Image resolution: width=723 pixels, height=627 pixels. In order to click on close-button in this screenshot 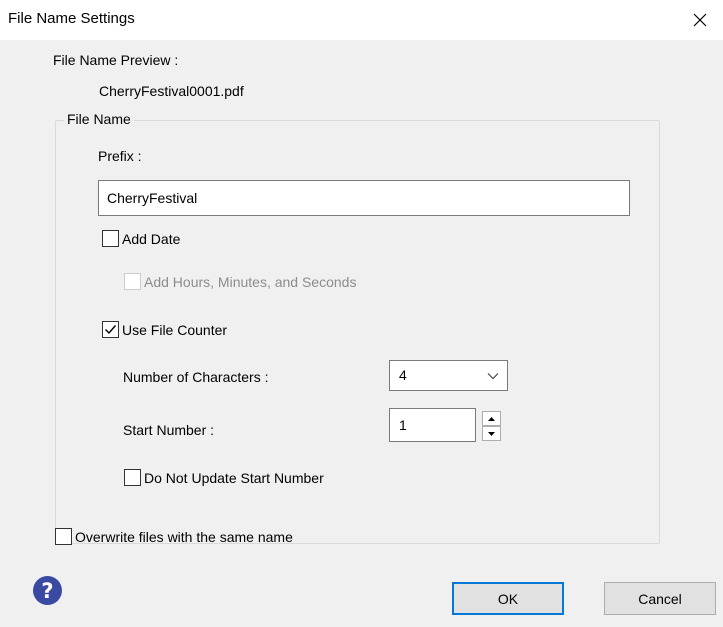, I will do `click(700, 20)`.